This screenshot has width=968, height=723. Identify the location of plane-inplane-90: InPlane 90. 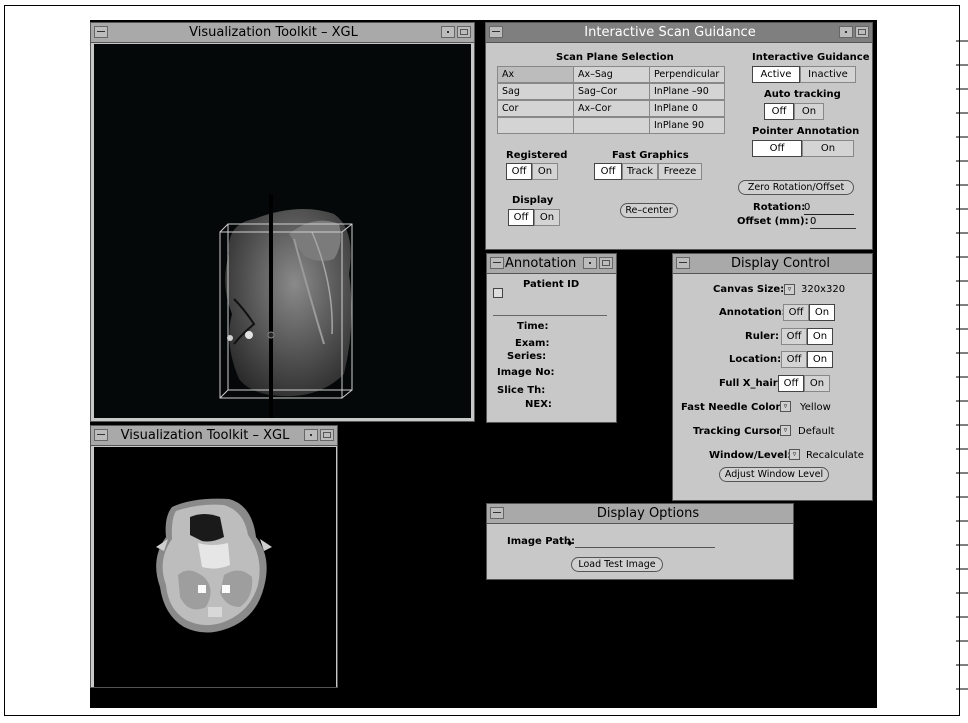
(687, 125).